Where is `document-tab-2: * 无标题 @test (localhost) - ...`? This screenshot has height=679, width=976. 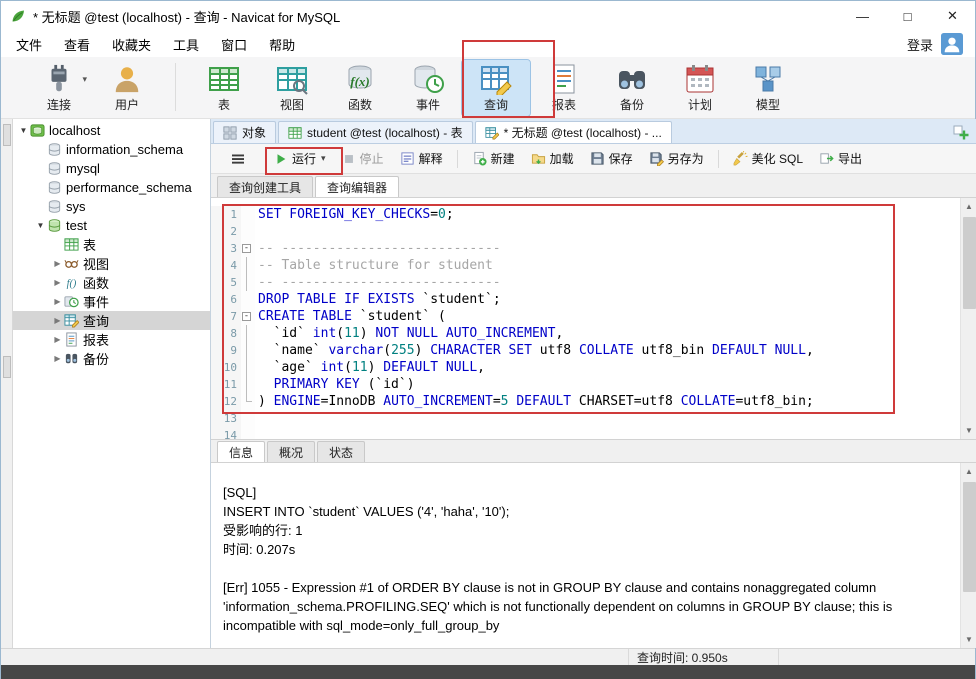
document-tab-2: * 无标题 @test (localhost) - ... is located at coordinates (573, 132).